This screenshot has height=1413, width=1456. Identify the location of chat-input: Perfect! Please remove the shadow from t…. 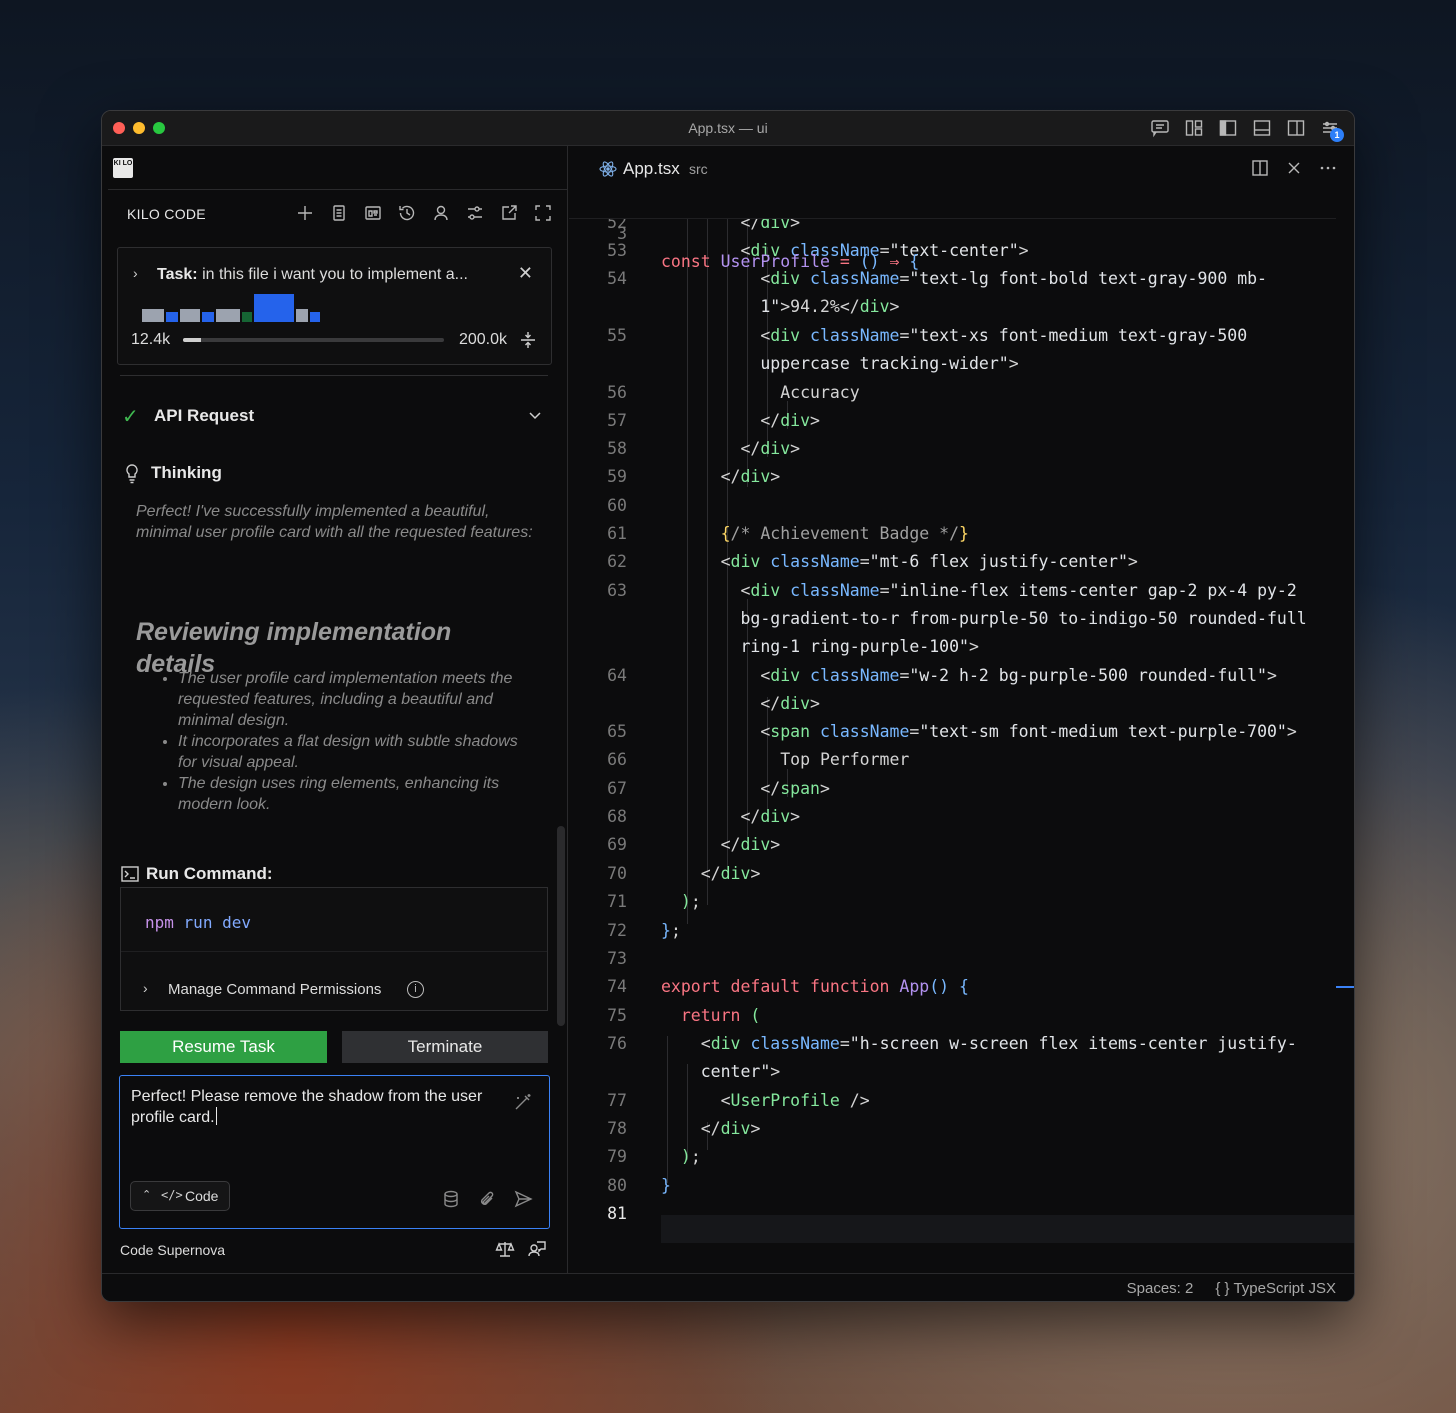
(334, 1152).